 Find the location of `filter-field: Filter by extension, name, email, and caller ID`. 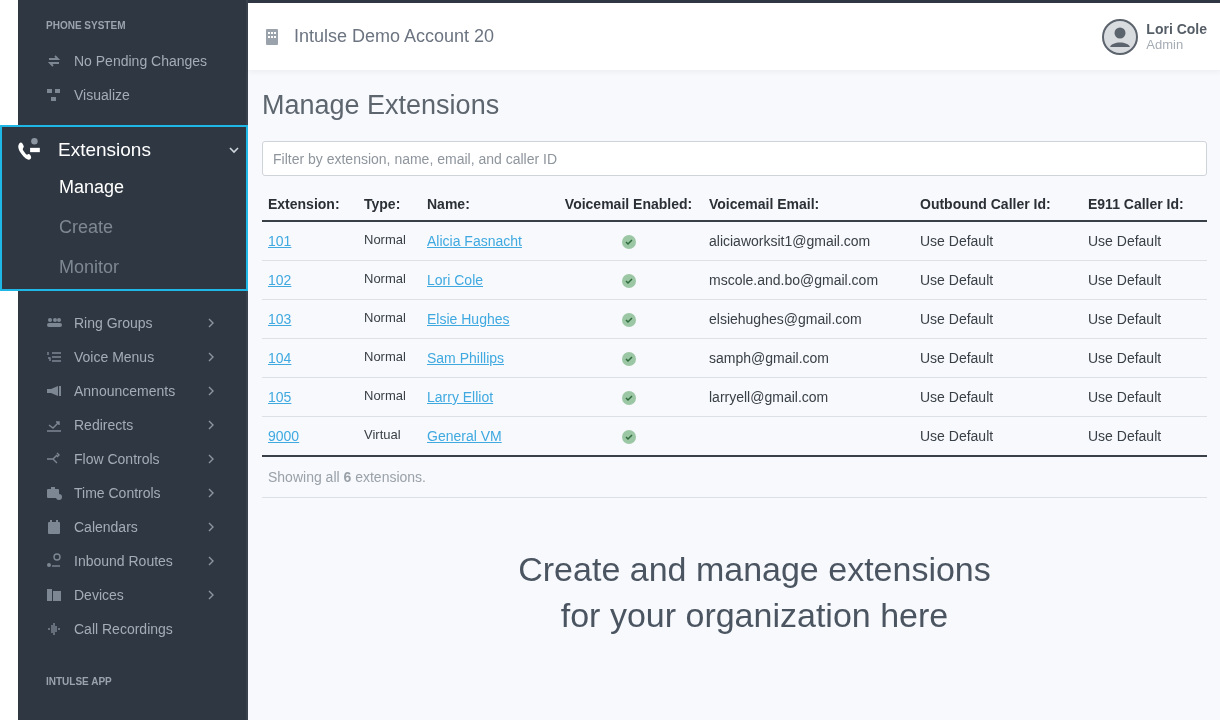

filter-field: Filter by extension, name, email, and caller ID is located at coordinates (734, 158).